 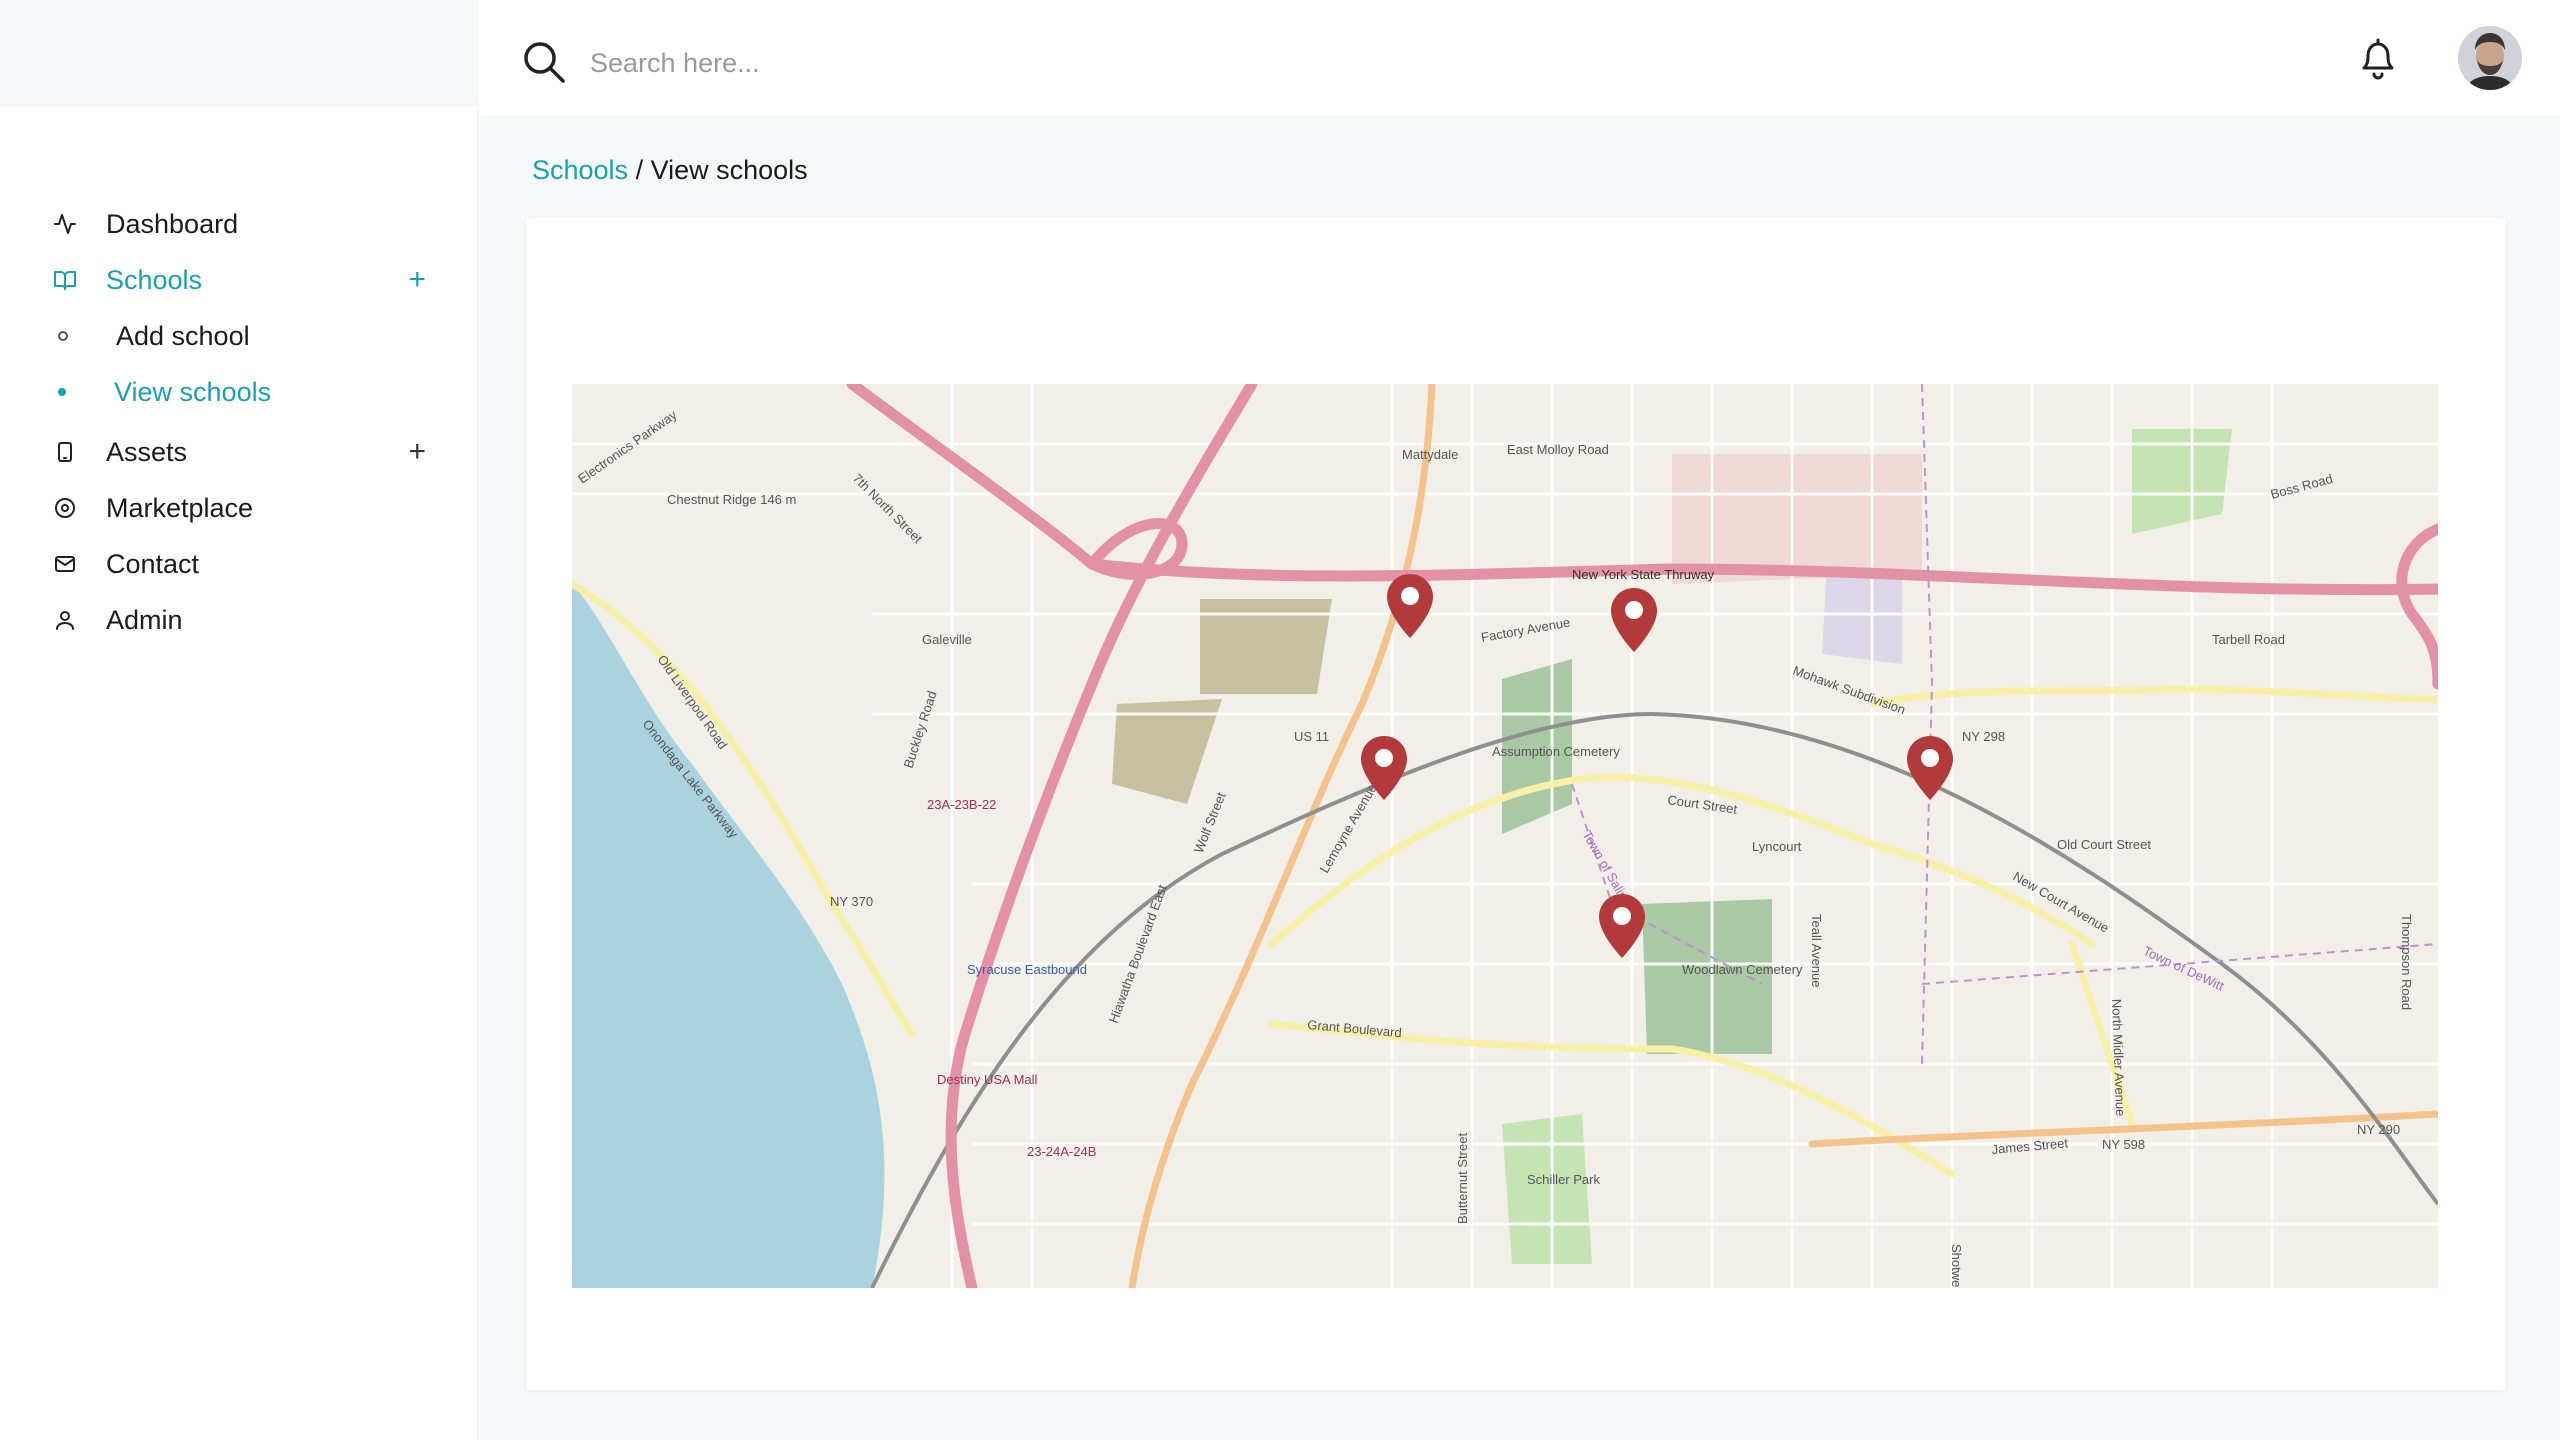 What do you see at coordinates (2406, 962) in the screenshot?
I see `map-label: Thompson Road` at bounding box center [2406, 962].